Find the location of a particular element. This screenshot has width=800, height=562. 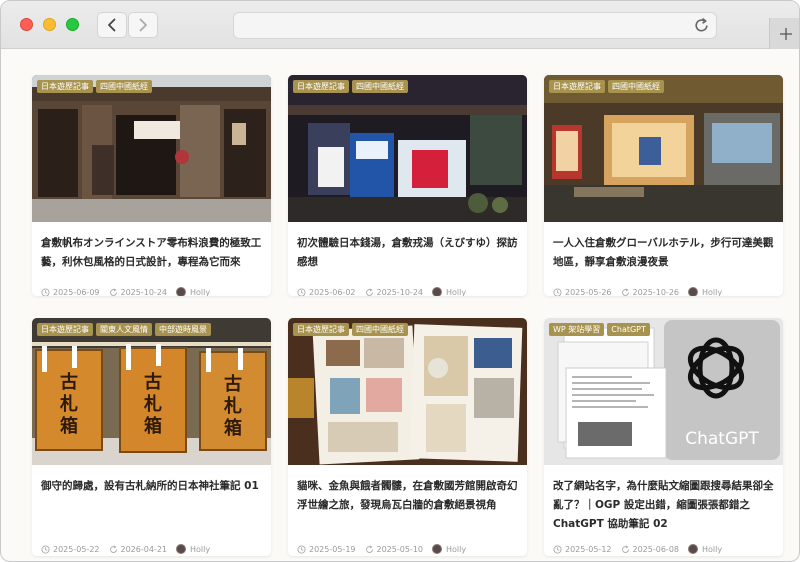

box-label-glyph: 札 is located at coordinates (232, 406).